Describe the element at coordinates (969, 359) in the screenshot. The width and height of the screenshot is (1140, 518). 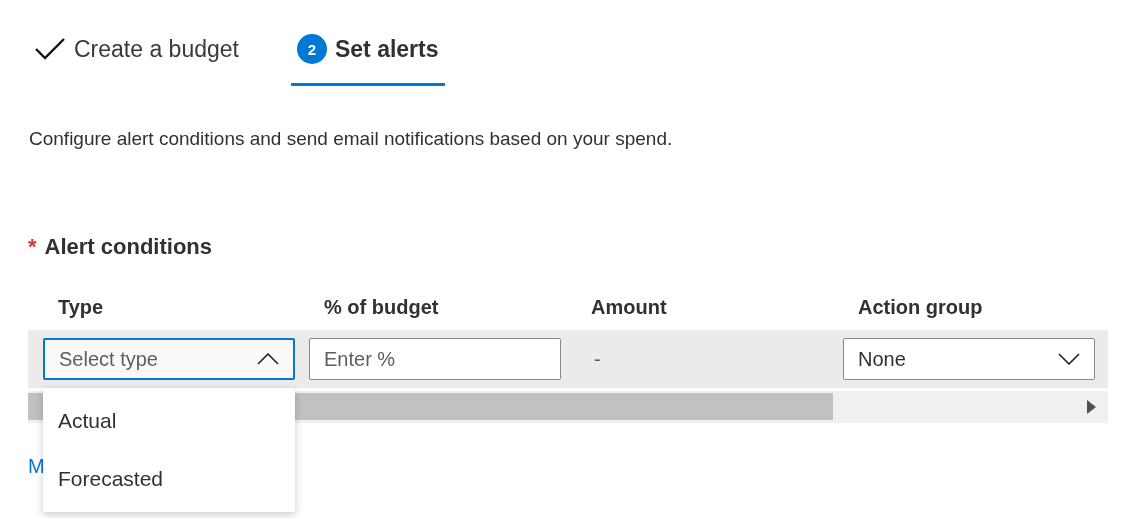
I see `action-group-dropdown: None` at that location.